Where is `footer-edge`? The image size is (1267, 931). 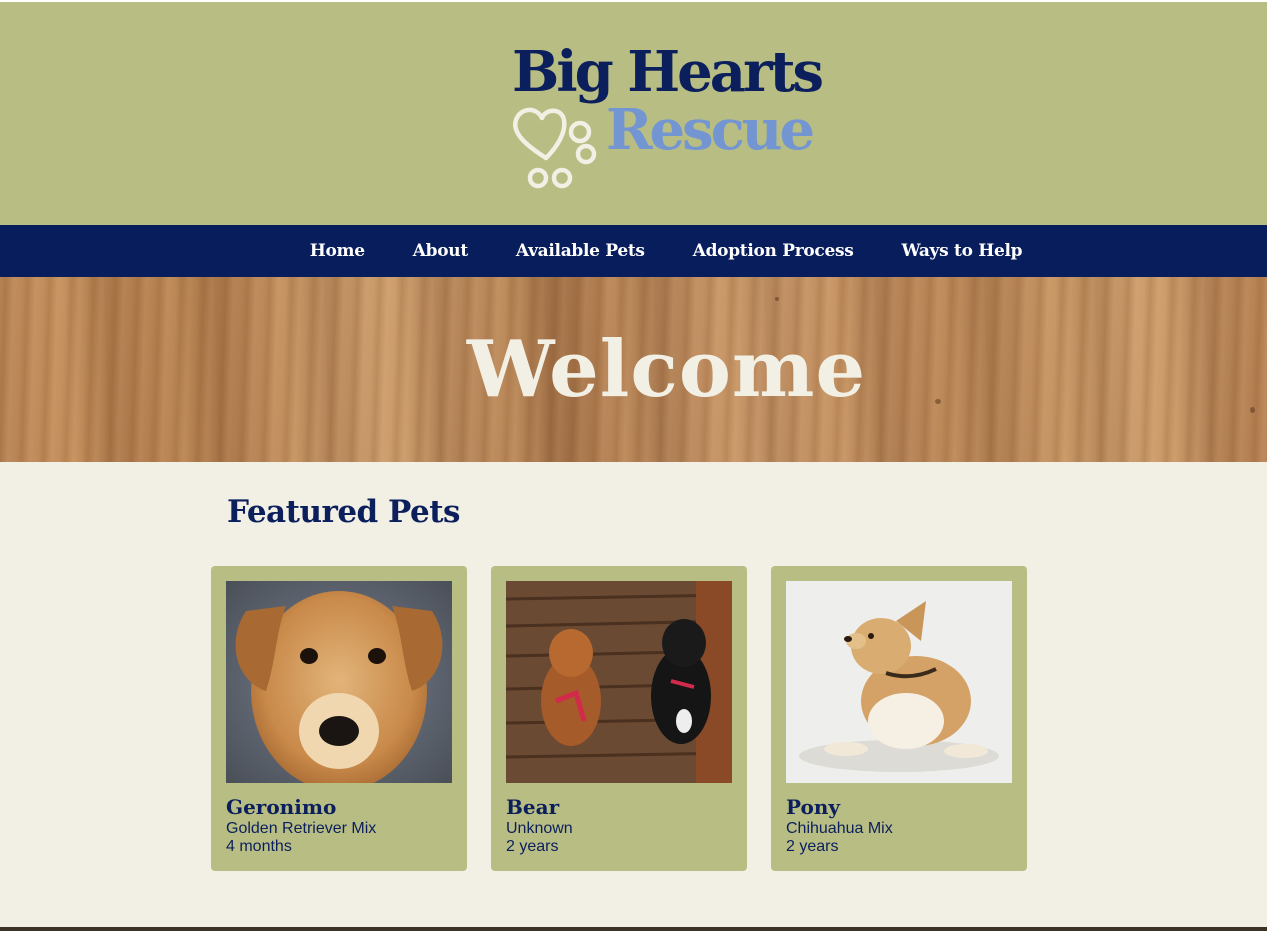
footer-edge is located at coordinates (633, 929).